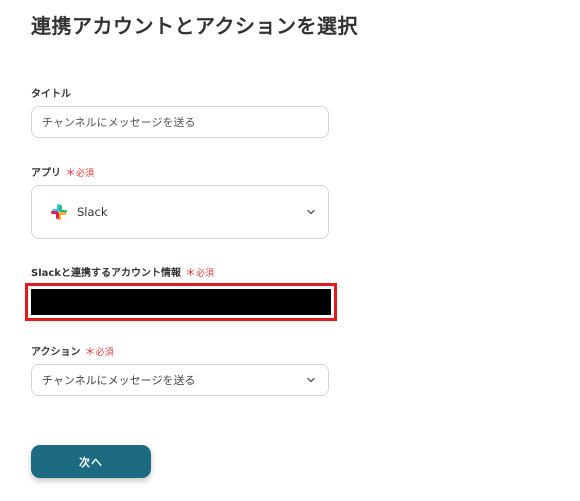  I want to click on app-select-value: Slack, so click(92, 212).